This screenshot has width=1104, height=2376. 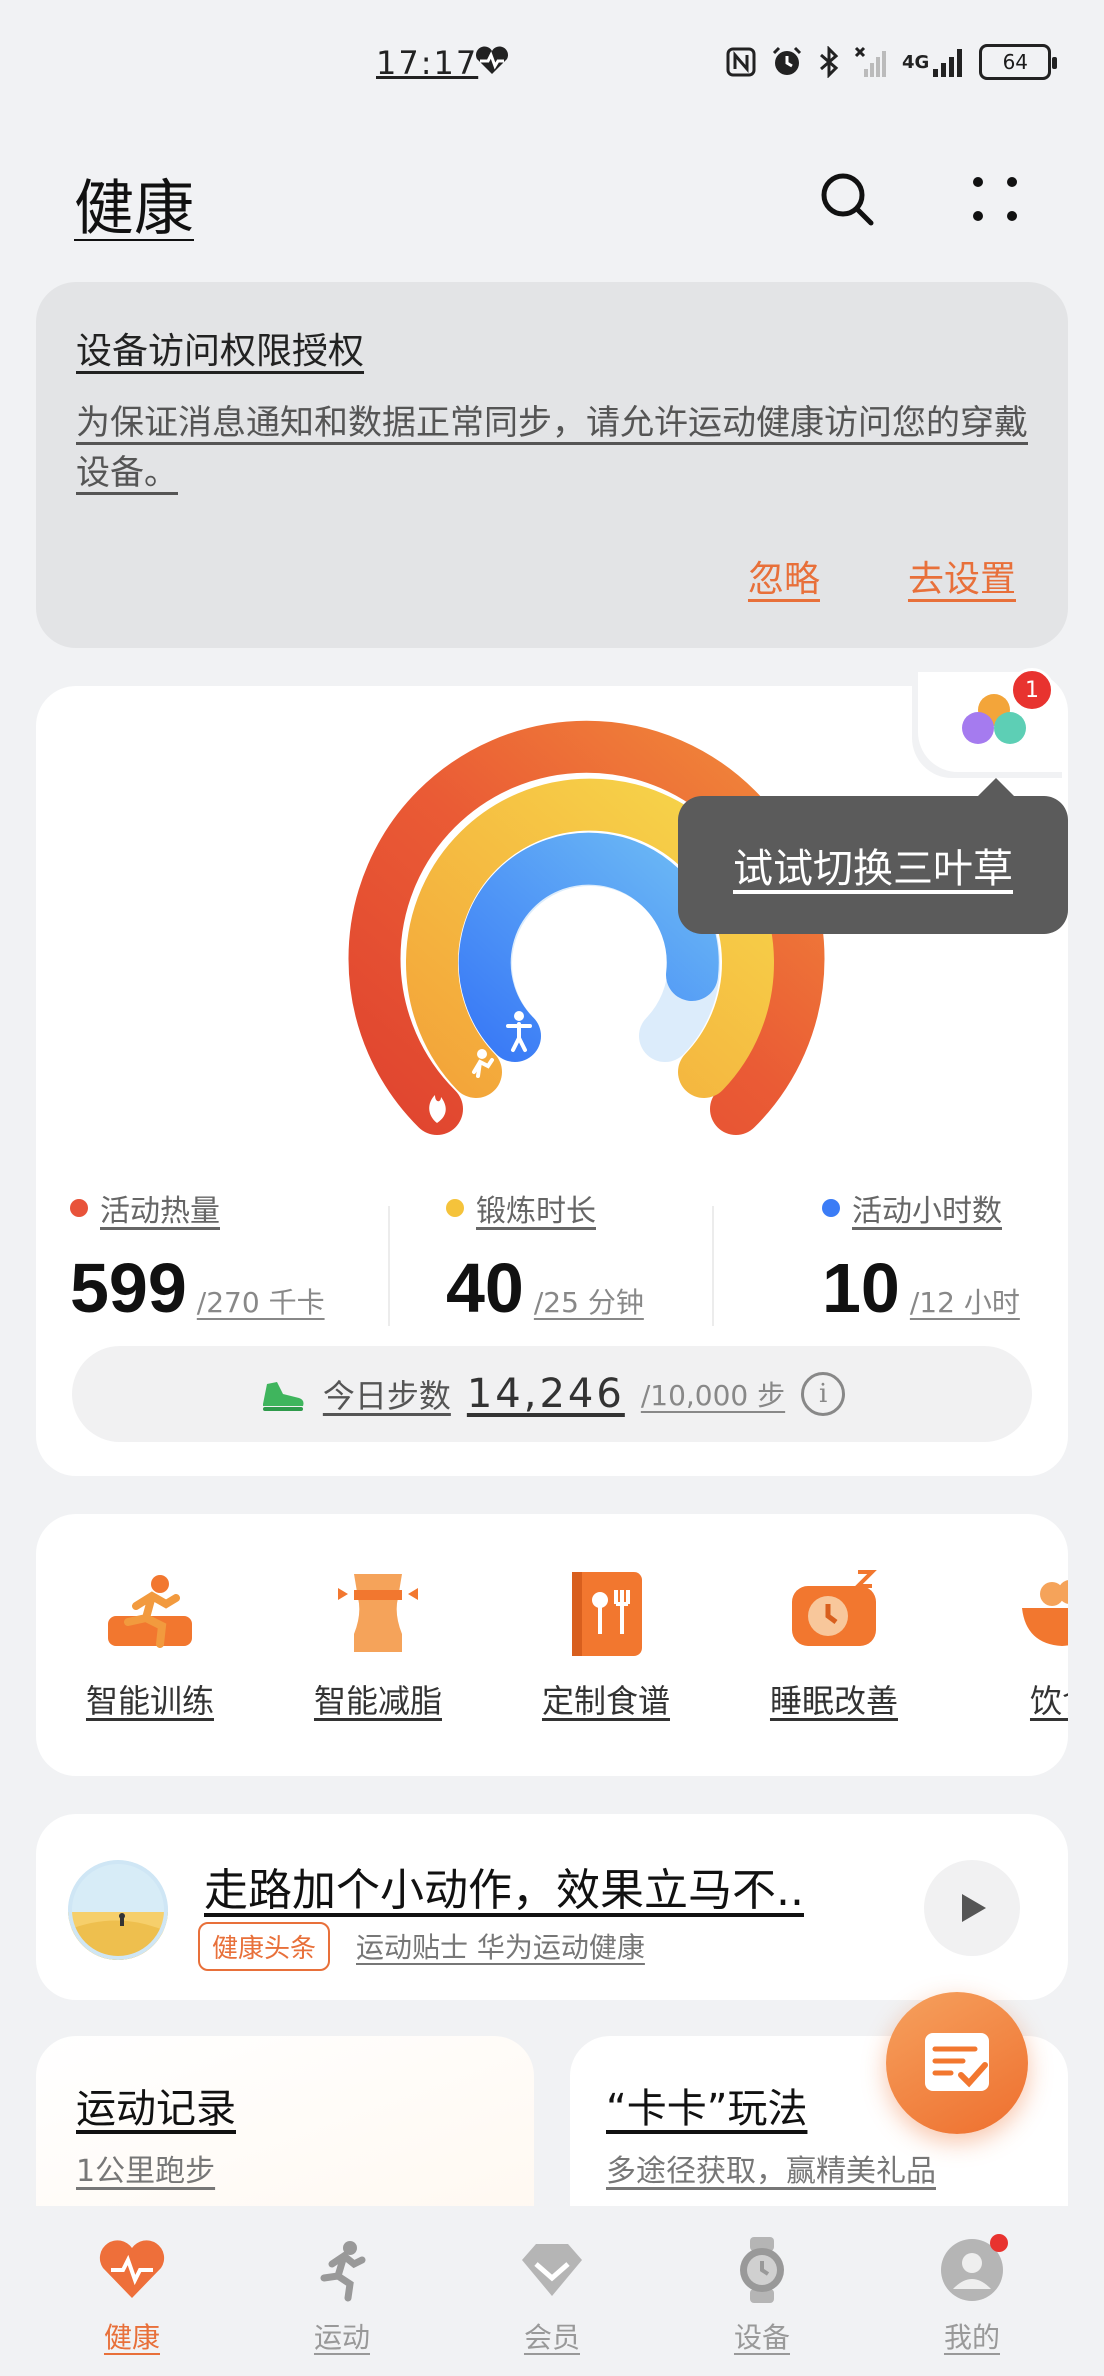 I want to click on exercise-label: 锻炼时长, so click(x=536, y=1211).